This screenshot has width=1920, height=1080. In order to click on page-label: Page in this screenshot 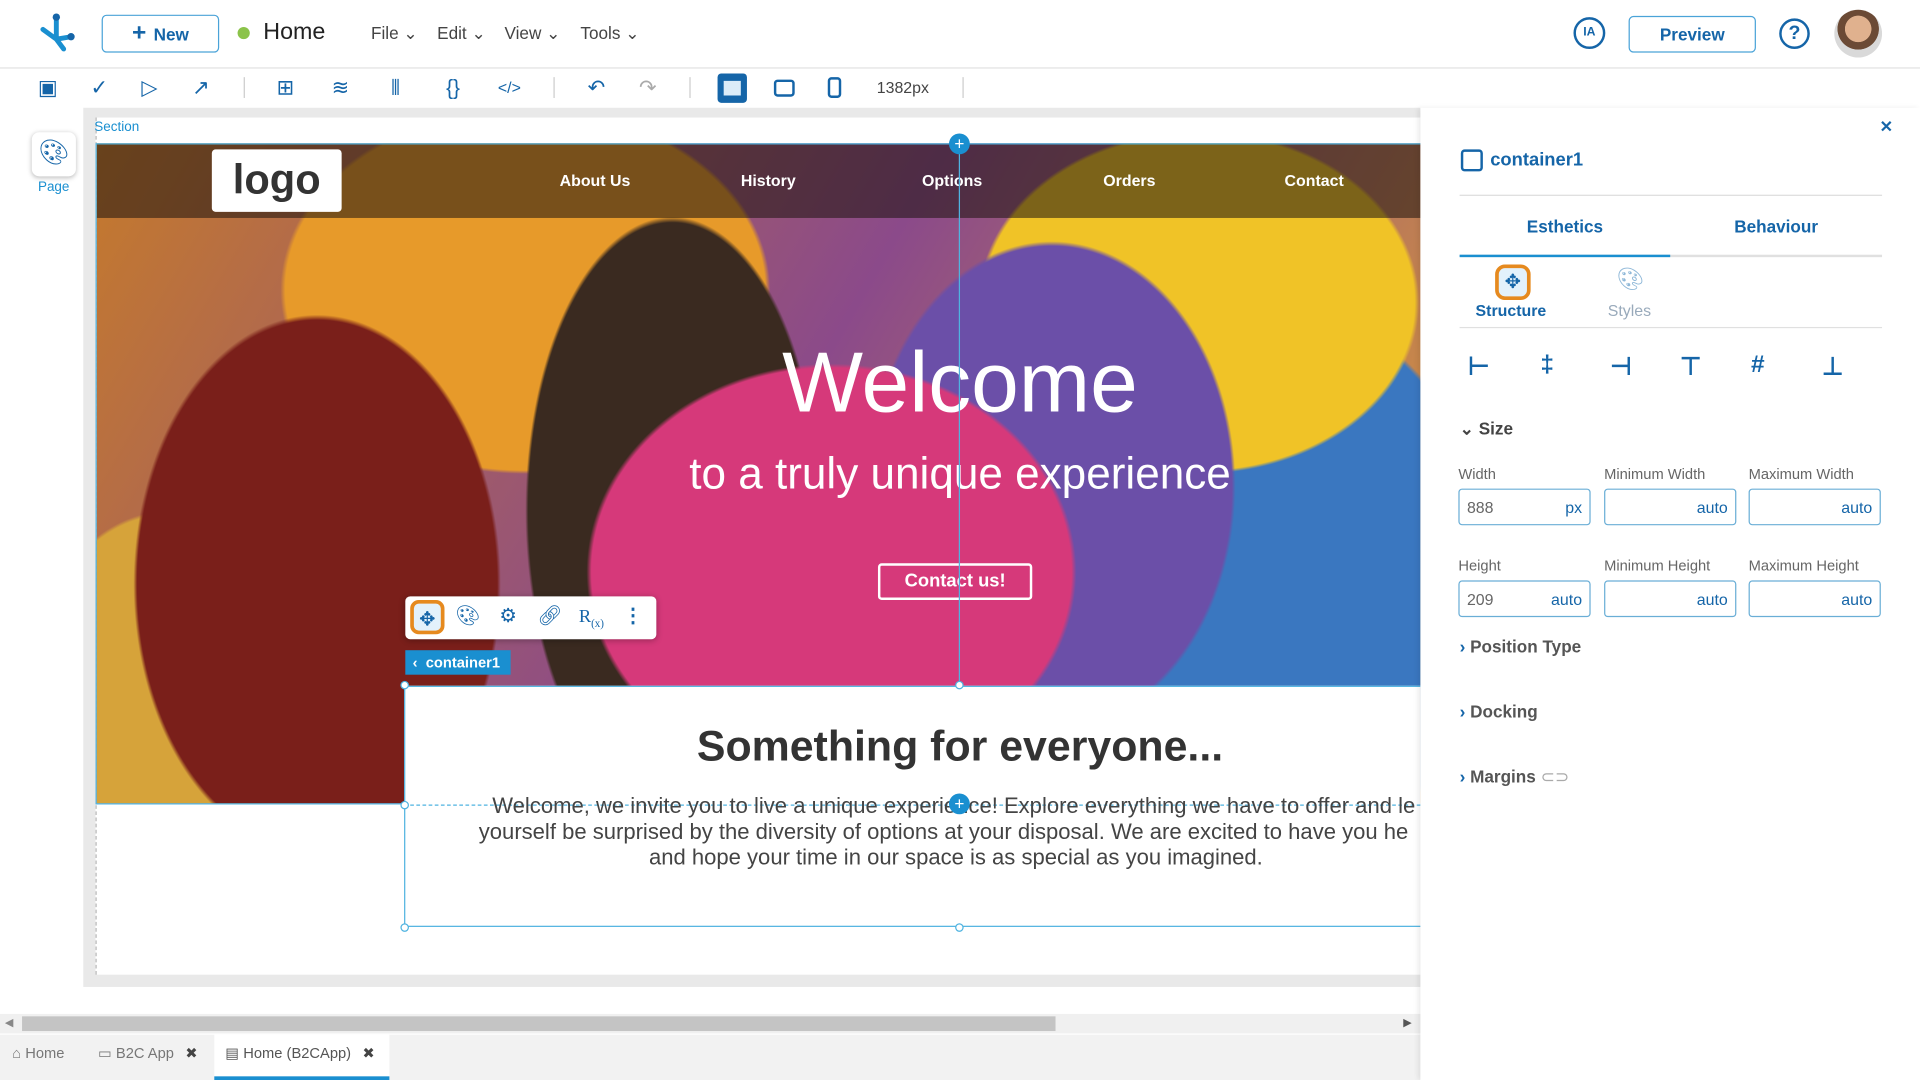, I will do `click(53, 187)`.